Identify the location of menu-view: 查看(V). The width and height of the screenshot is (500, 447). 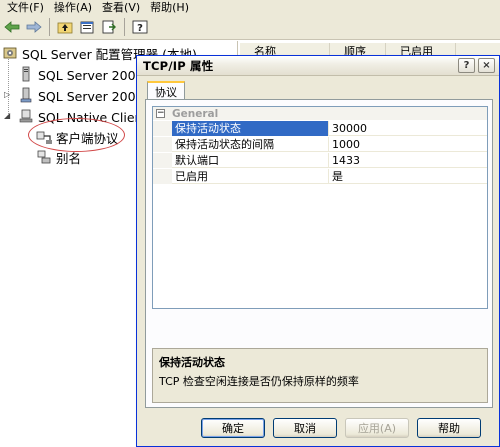
(121, 7).